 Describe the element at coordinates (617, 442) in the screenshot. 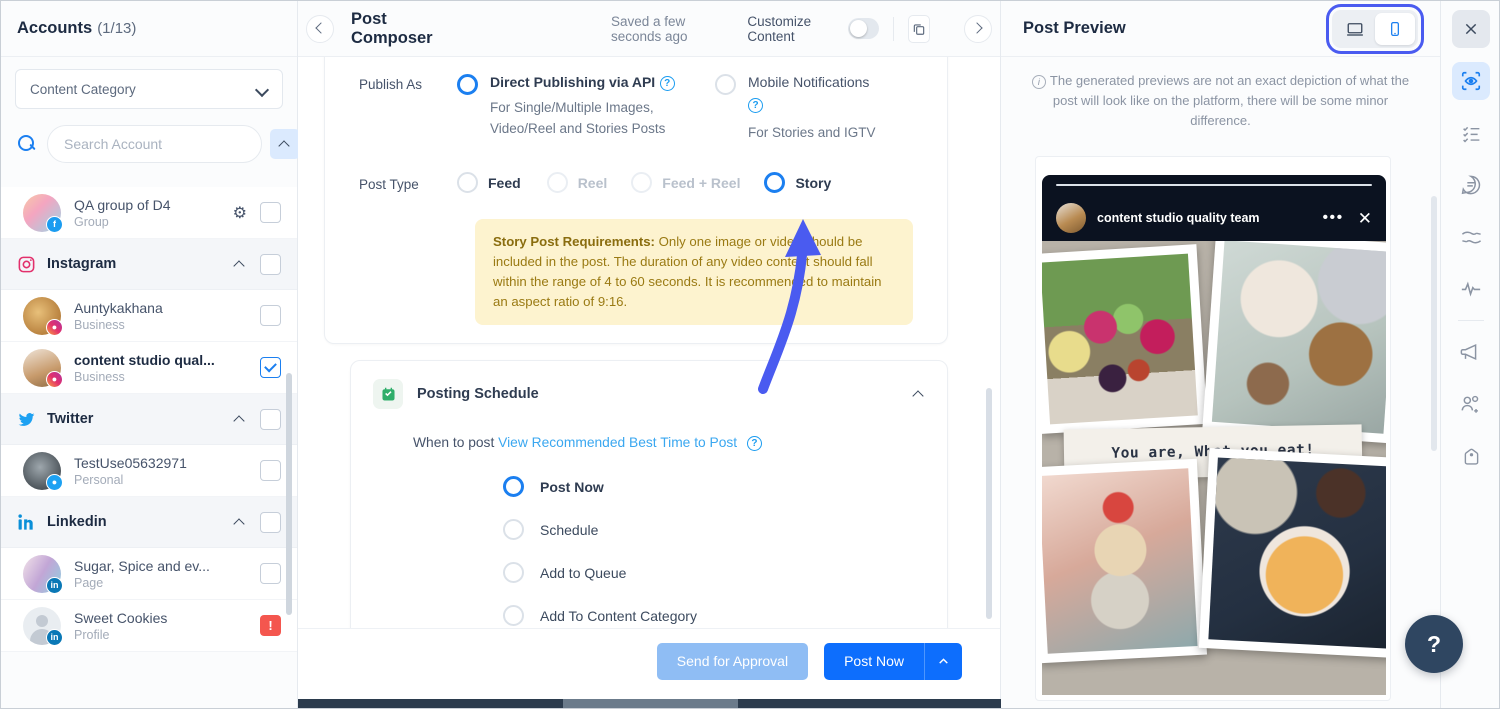

I see `best-time-to-post-link: View Recommended Best Time to Post` at that location.